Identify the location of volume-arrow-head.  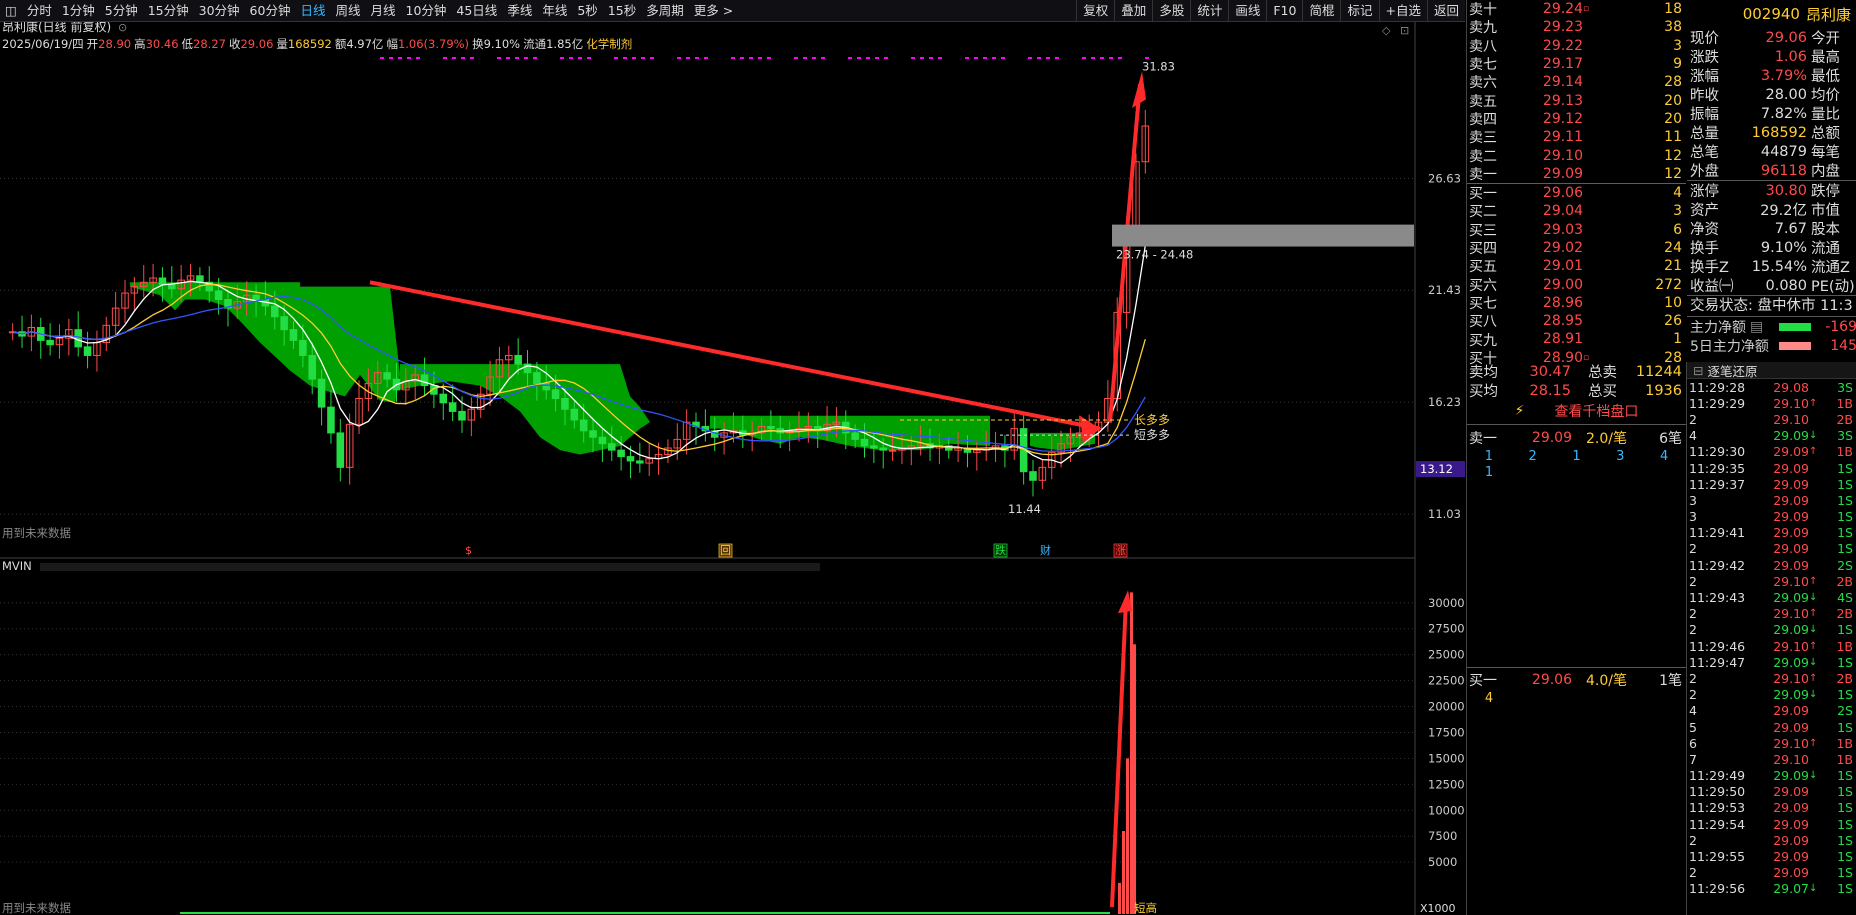
(1125, 602).